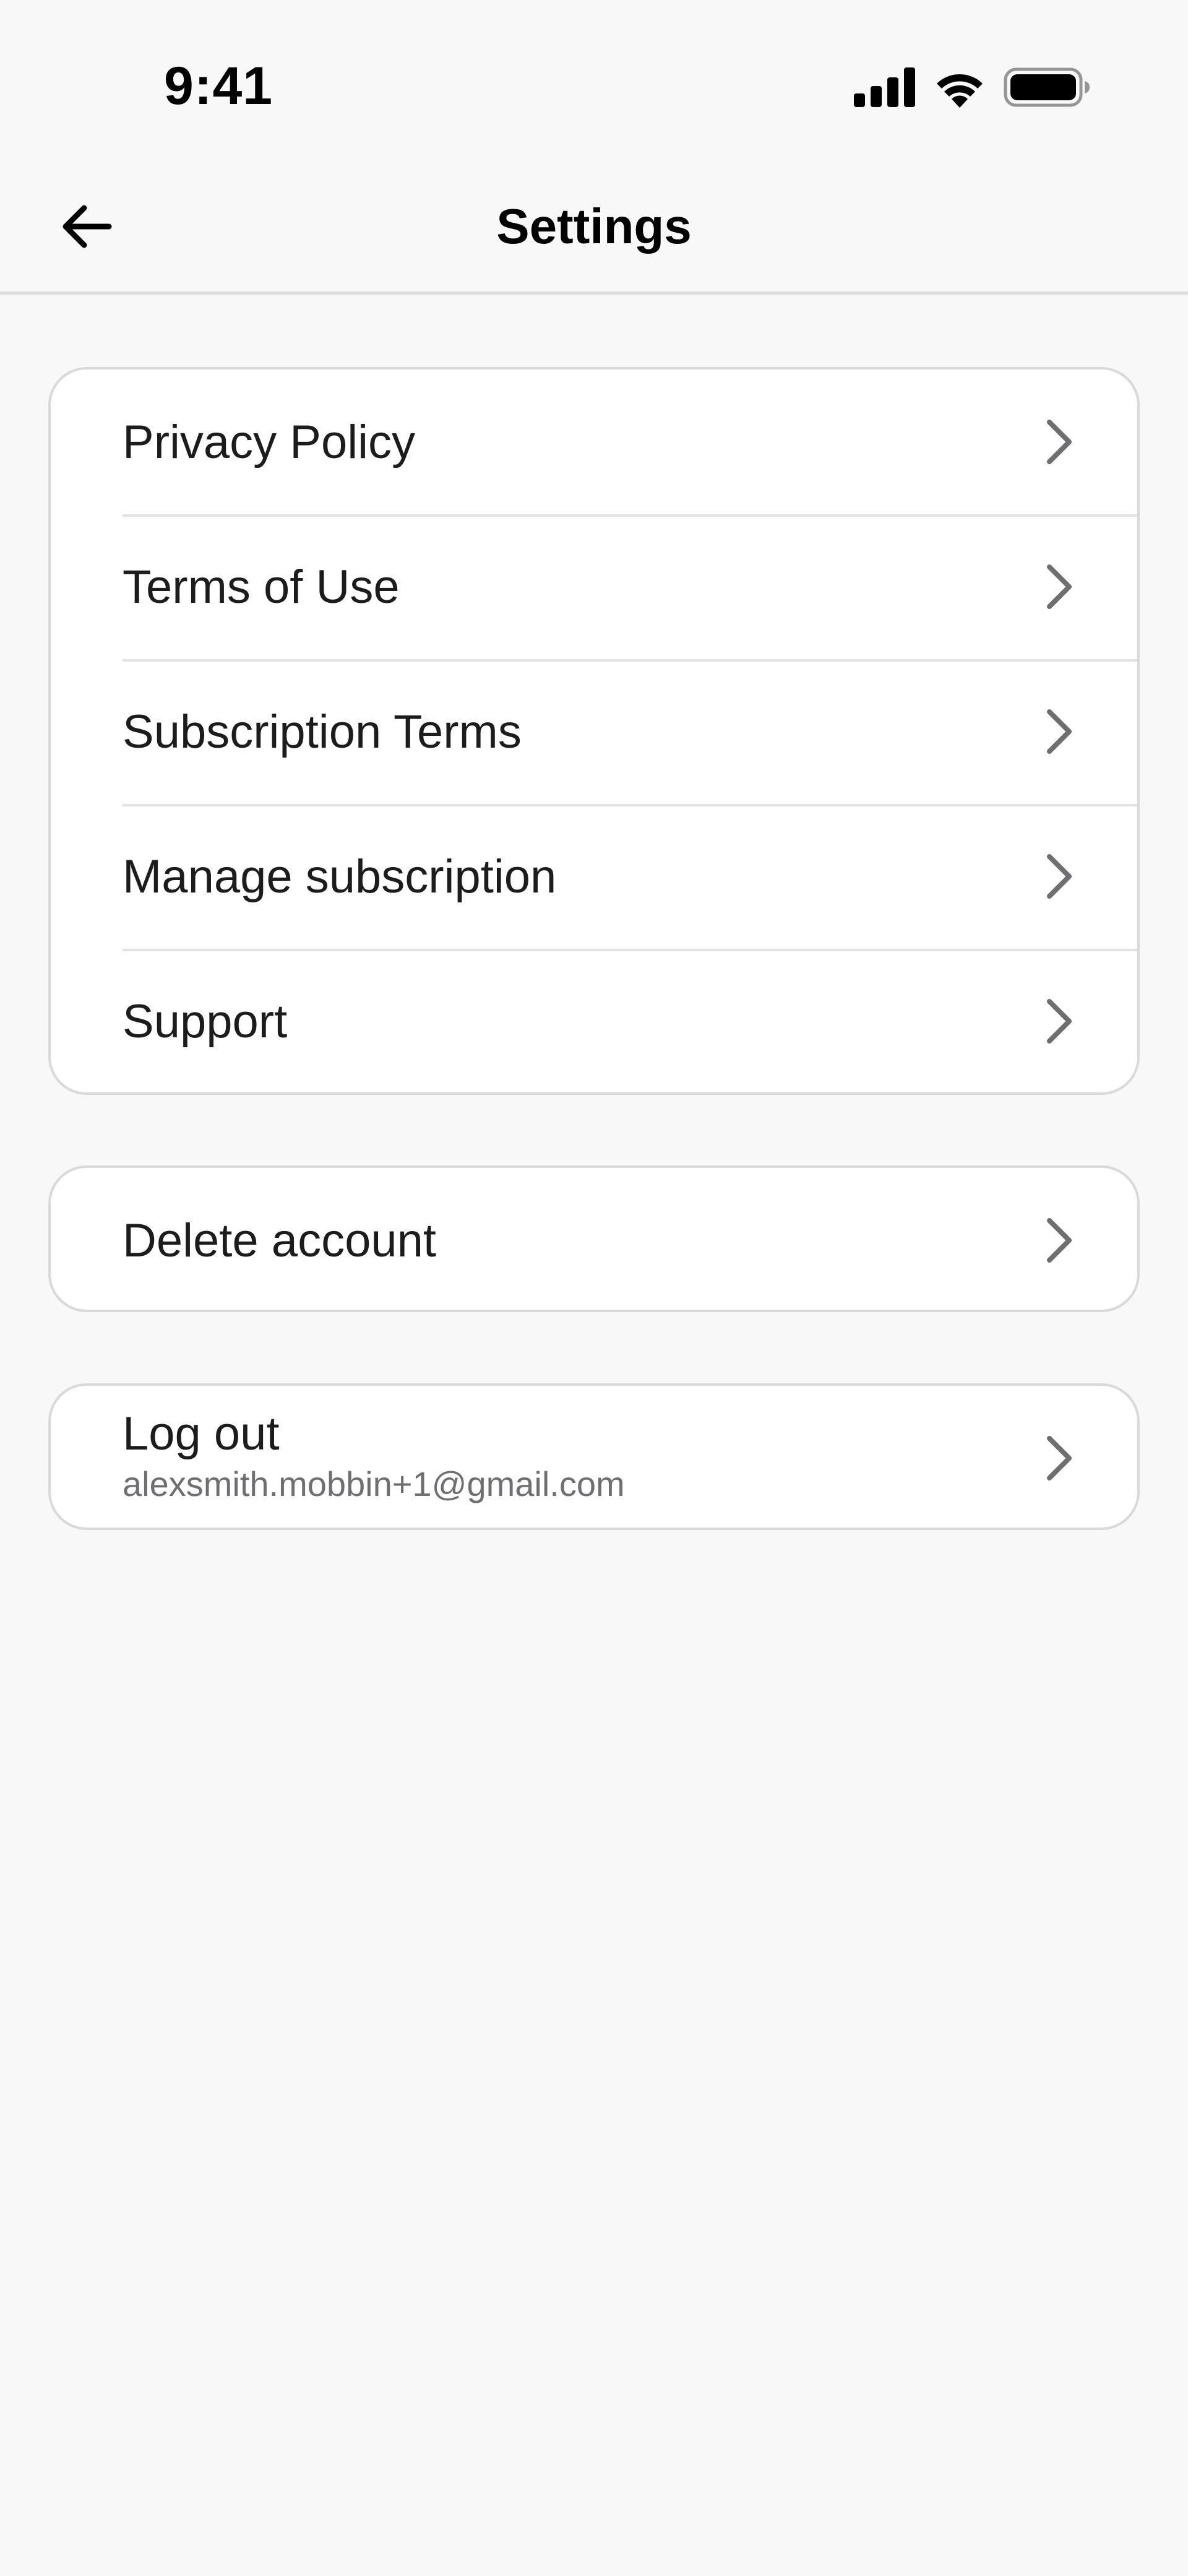 This screenshot has width=1188, height=2576. Describe the element at coordinates (374, 1483) in the screenshot. I see `account-email: alexsmith.mobbin+1@gmail.com` at that location.